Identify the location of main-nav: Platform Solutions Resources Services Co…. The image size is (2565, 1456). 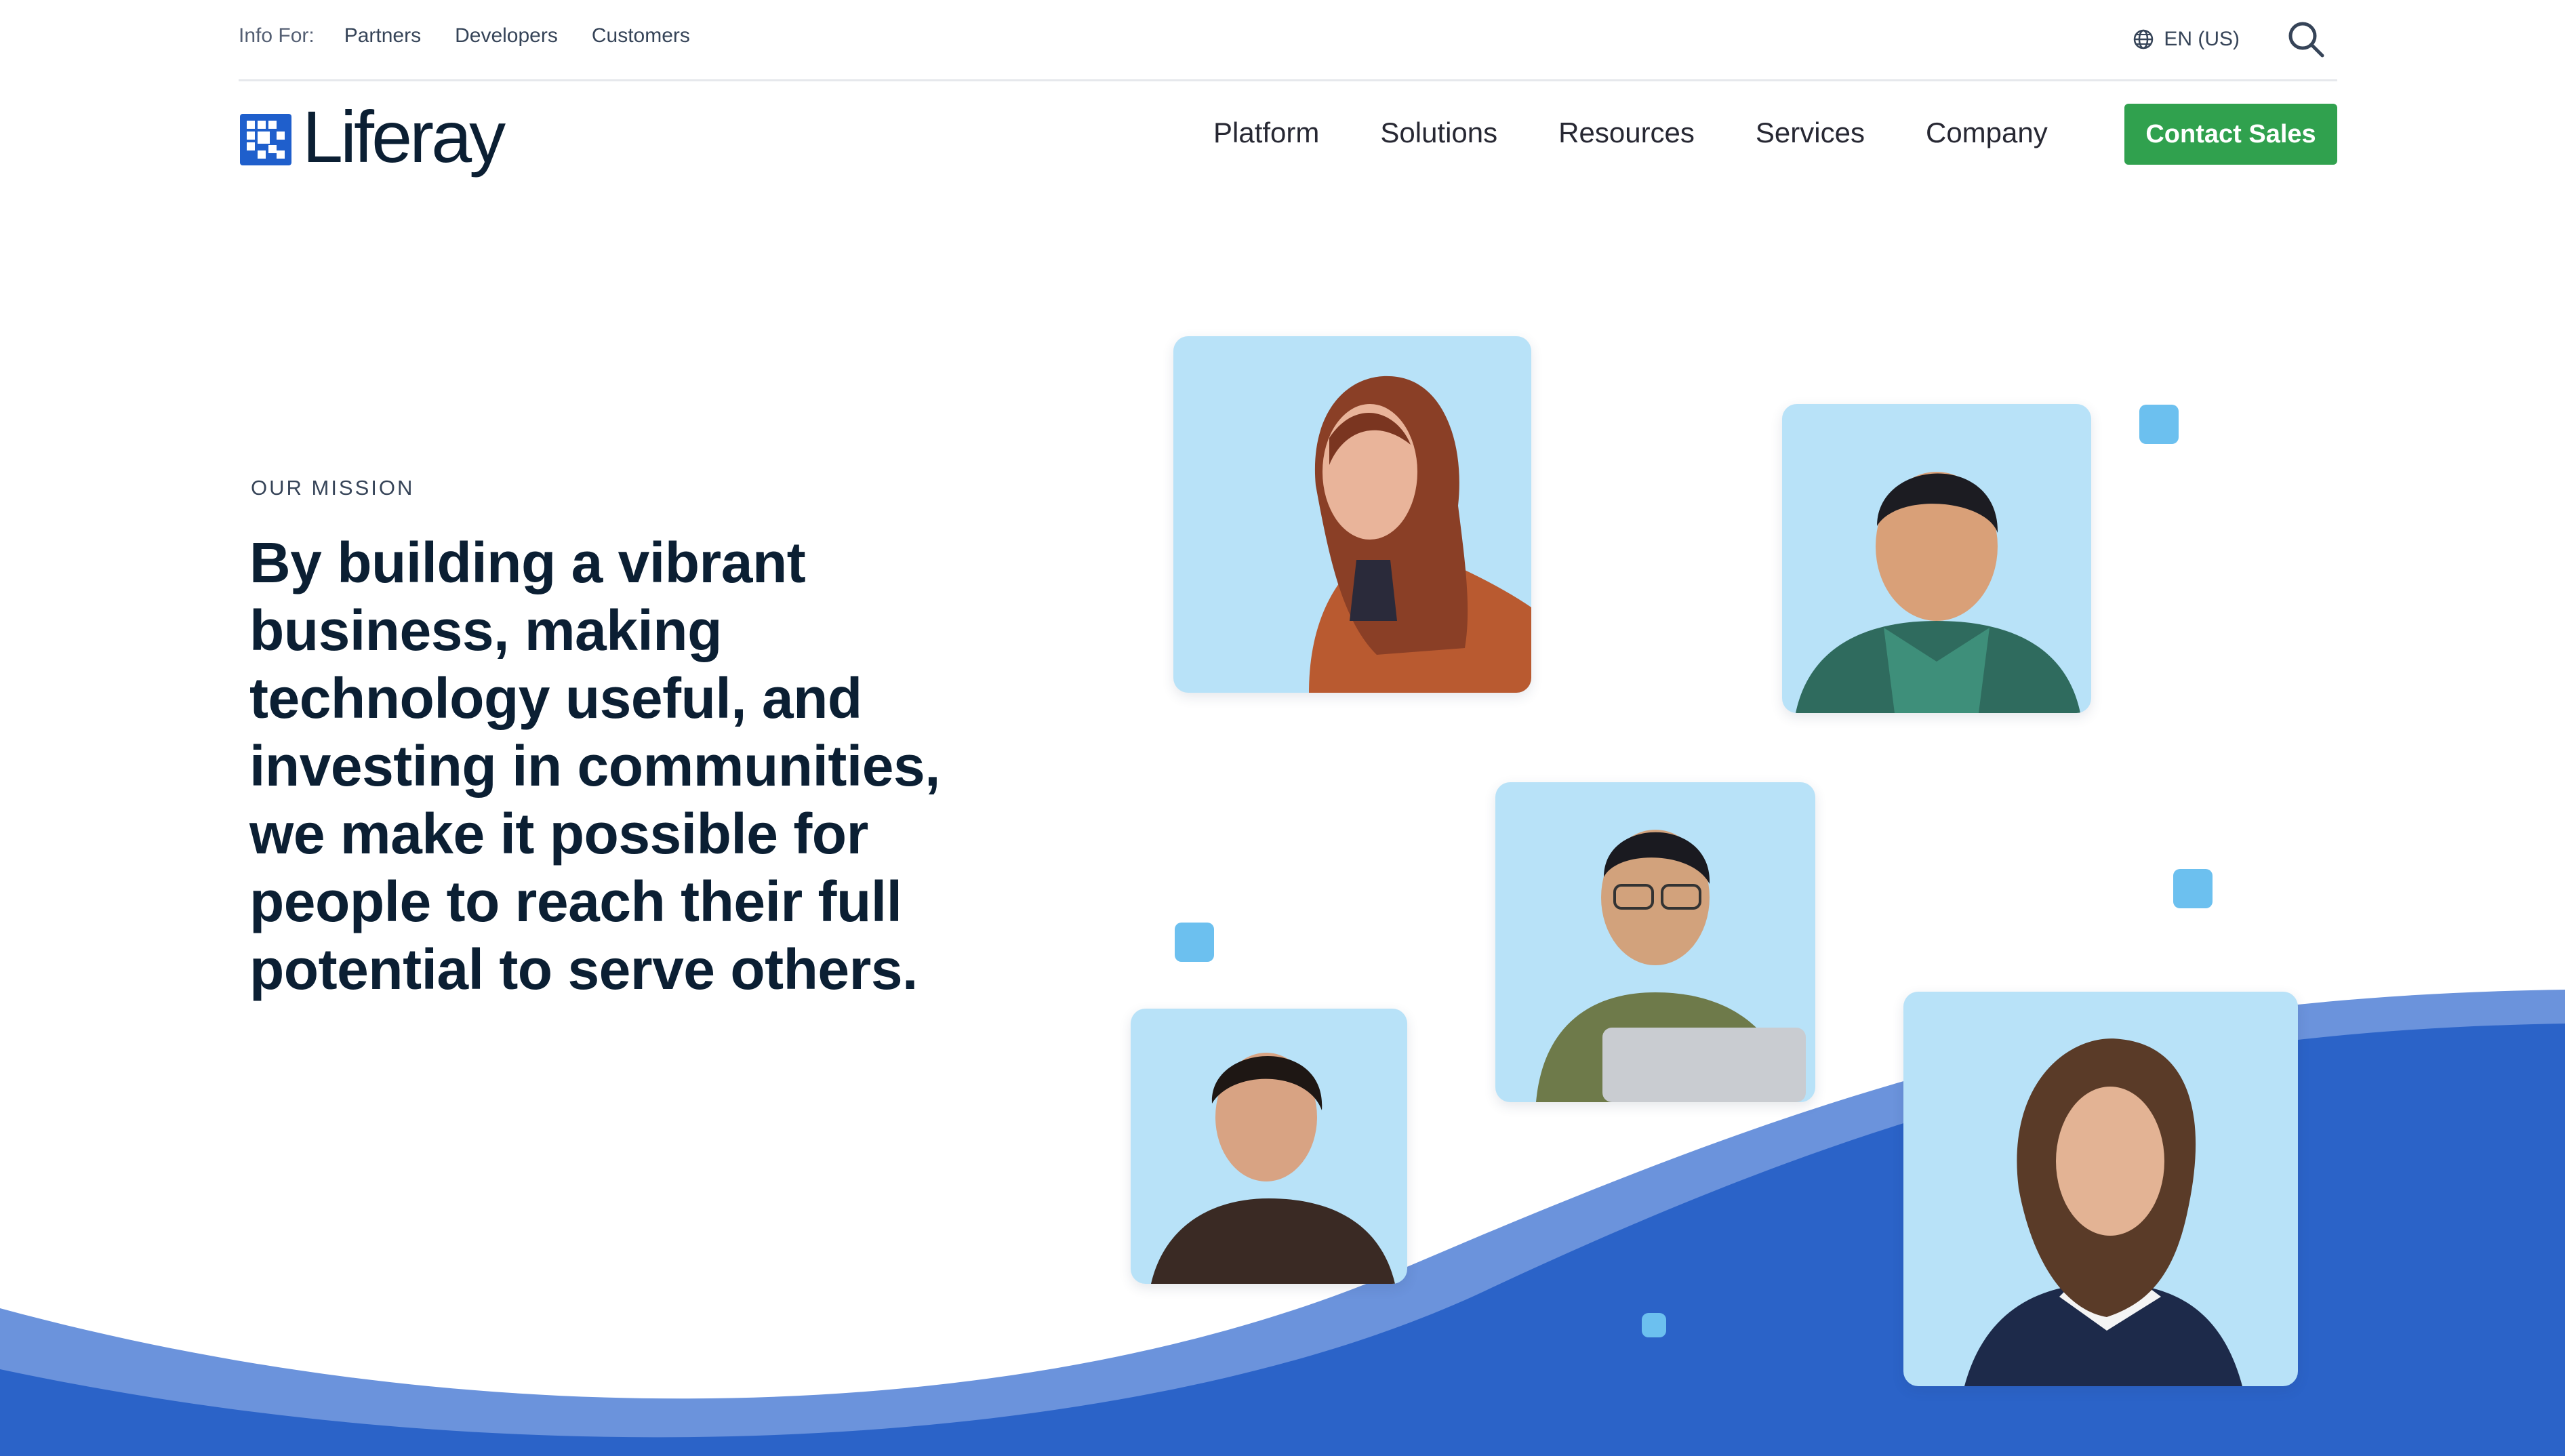
(1661, 133).